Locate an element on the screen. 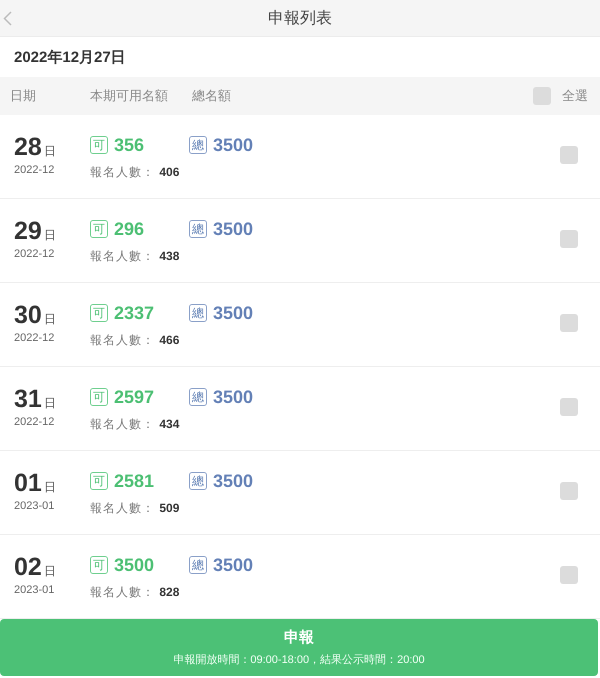 The width and height of the screenshot is (600, 678). day-number: 28 is located at coordinates (28, 147).